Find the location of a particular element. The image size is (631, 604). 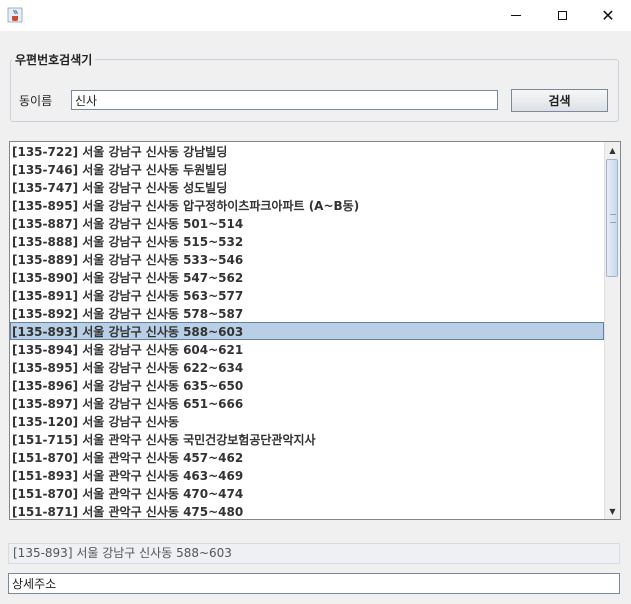

list-item: [135-891] 서울 강남구 신사동 563~577 is located at coordinates (307, 295).